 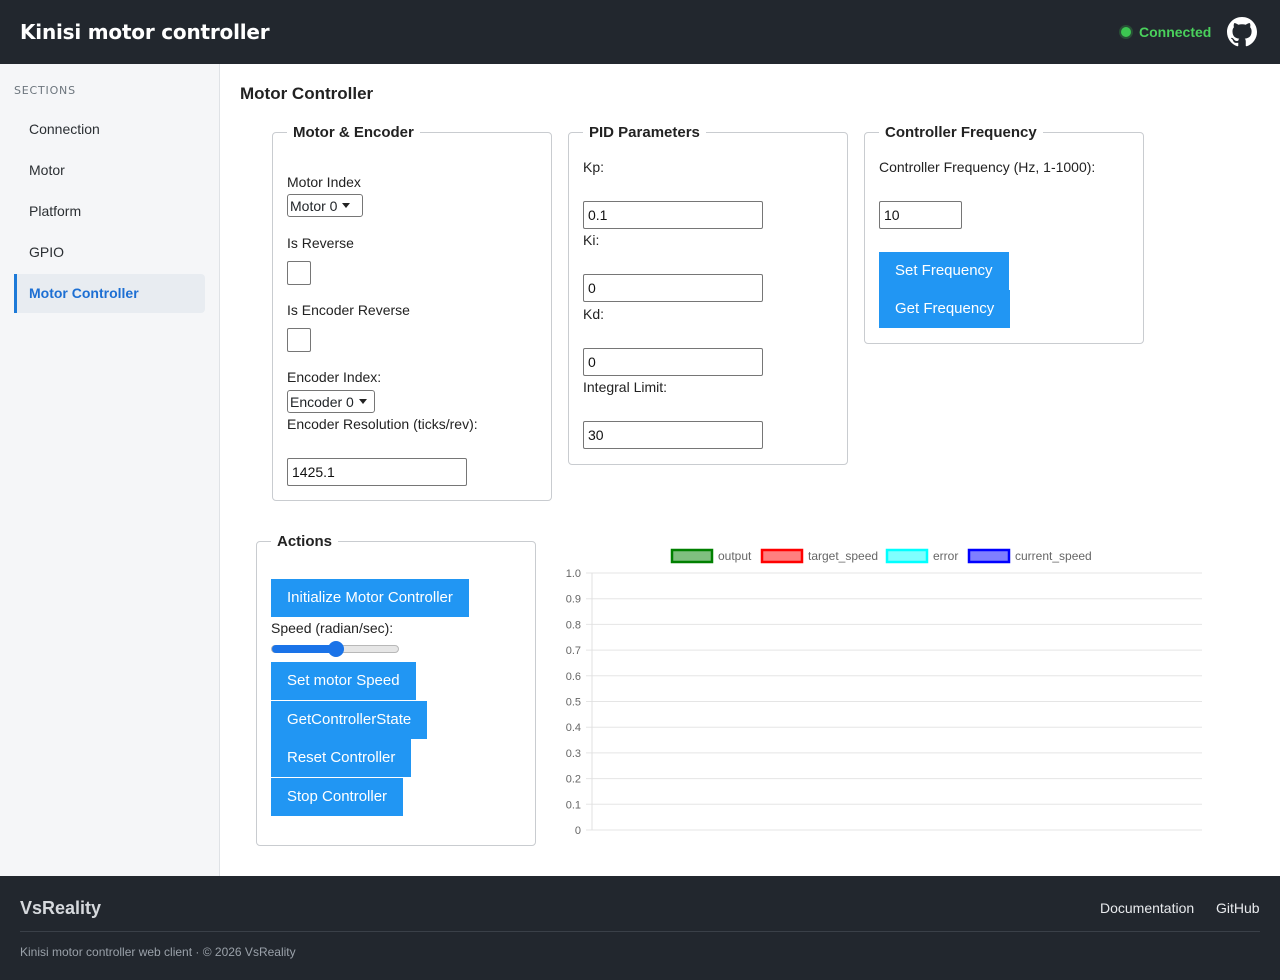 I want to click on encoder-resolution-input, so click(x=377, y=472).